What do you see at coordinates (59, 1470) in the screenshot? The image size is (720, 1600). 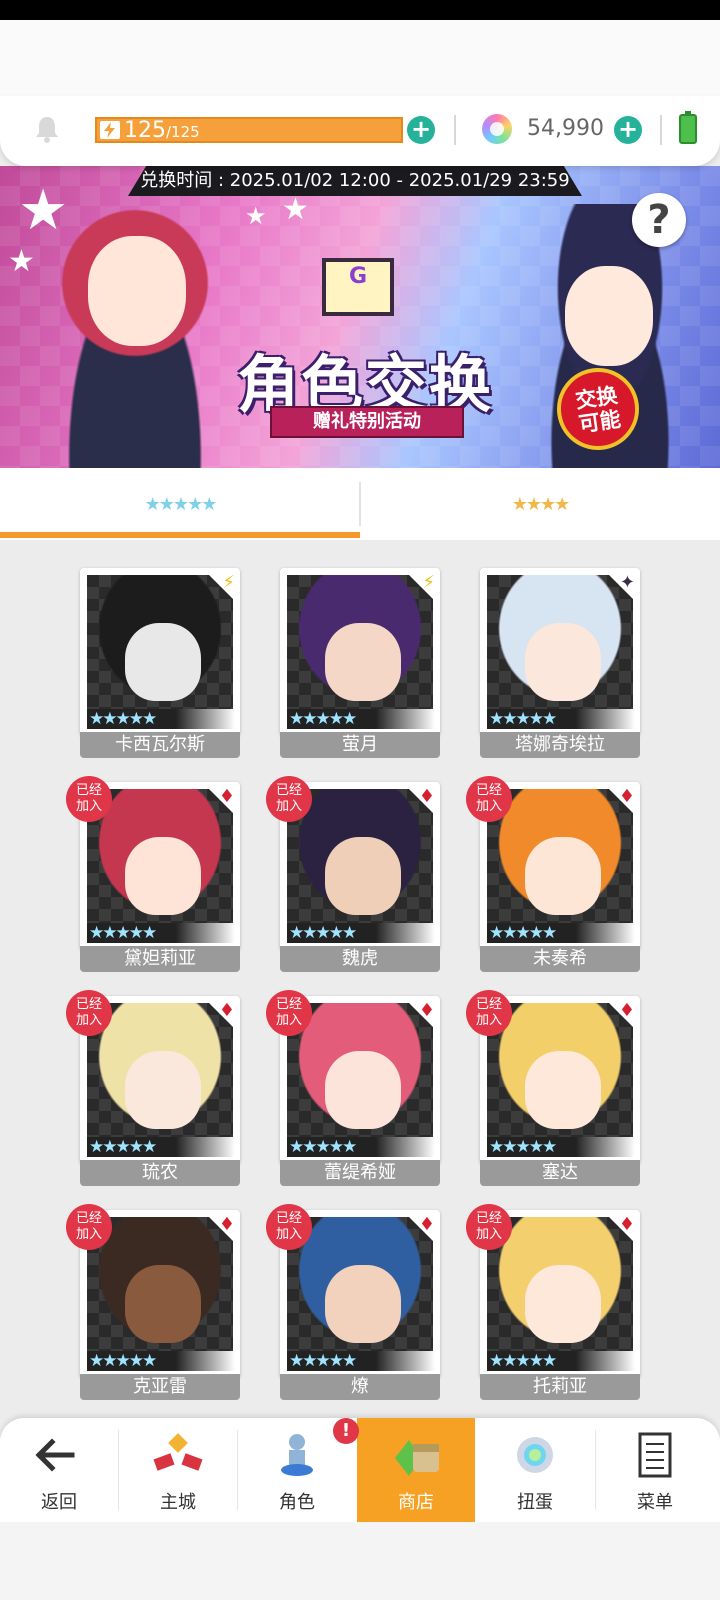 I see `nav-back-button: 返回` at bounding box center [59, 1470].